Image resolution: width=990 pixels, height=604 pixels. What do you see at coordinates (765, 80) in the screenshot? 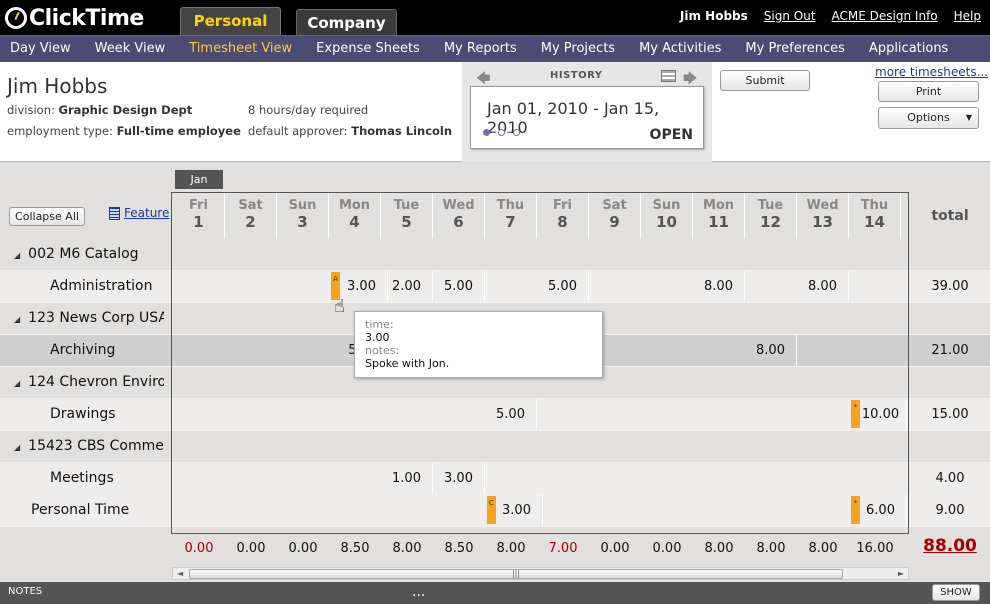
I see `submit-button: Submit` at bounding box center [765, 80].